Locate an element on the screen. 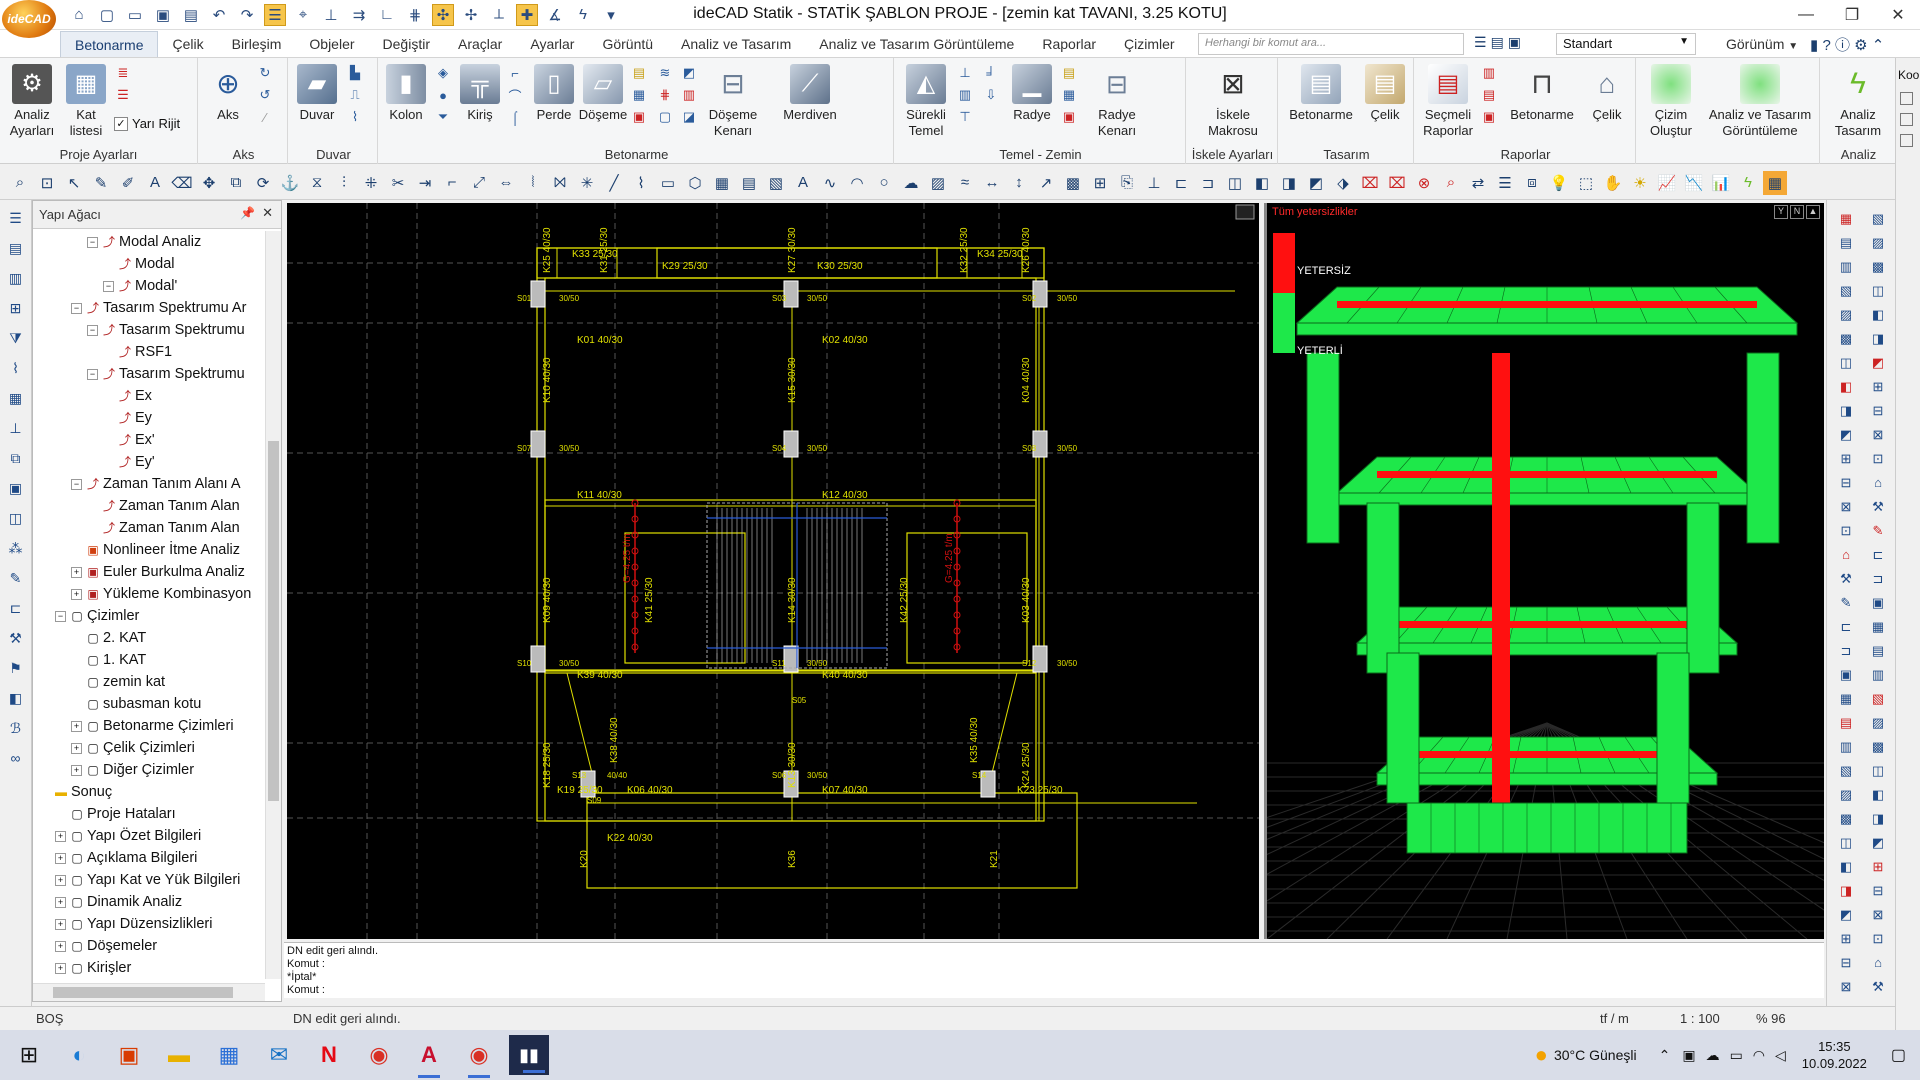  cloud-icon: ☁ is located at coordinates (911, 183).